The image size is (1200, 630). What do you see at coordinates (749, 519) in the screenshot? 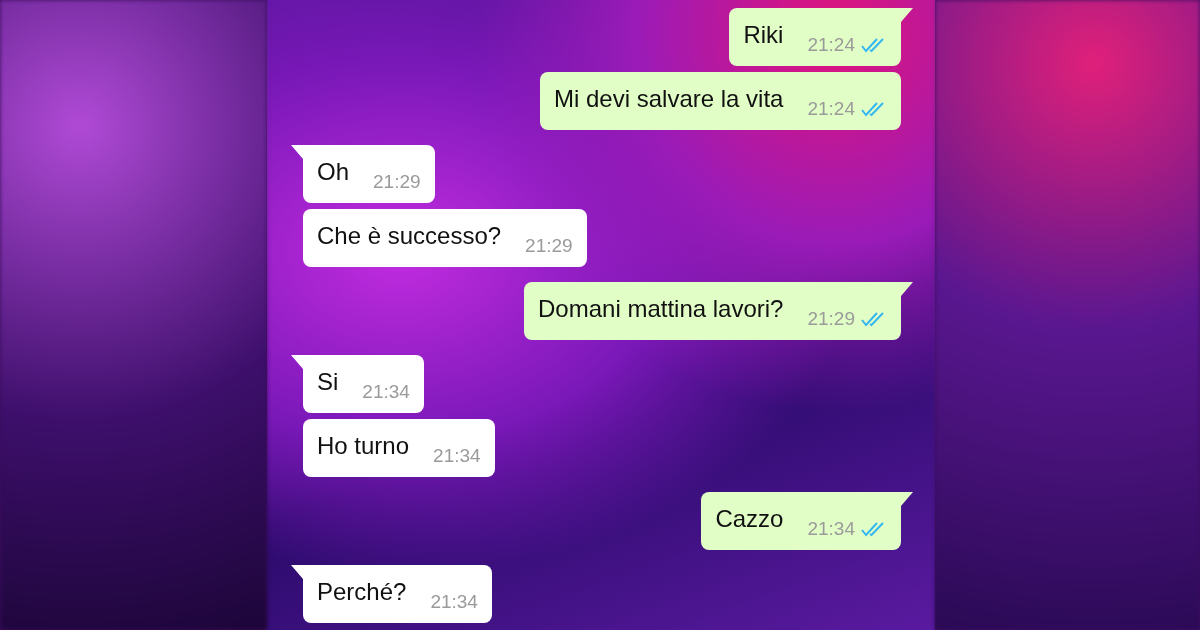
I see `message-text: Cazzo` at bounding box center [749, 519].